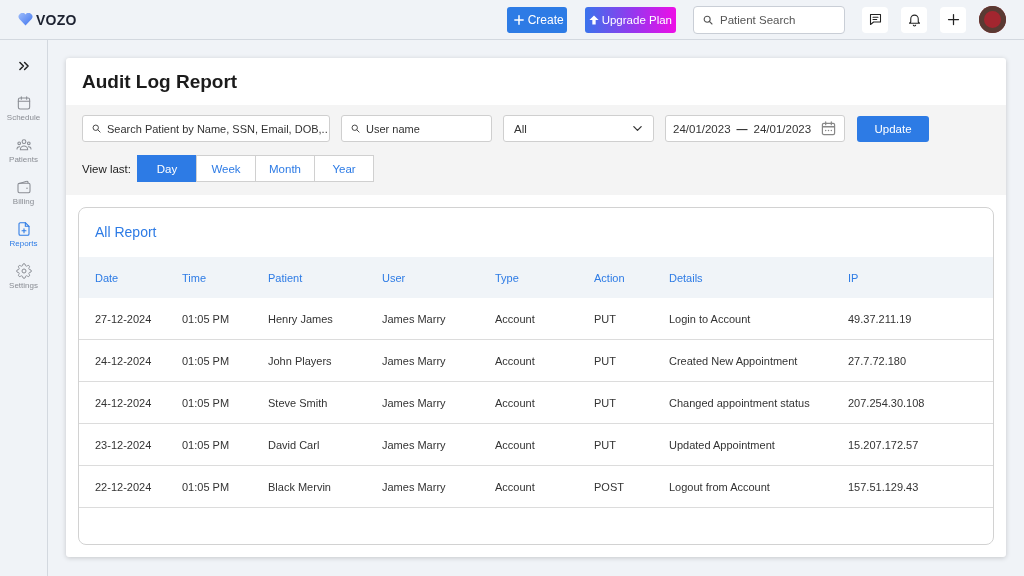 The width and height of the screenshot is (1024, 576). What do you see at coordinates (630, 19) in the screenshot?
I see `upgrade-plan-button: Upgrade Plan` at bounding box center [630, 19].